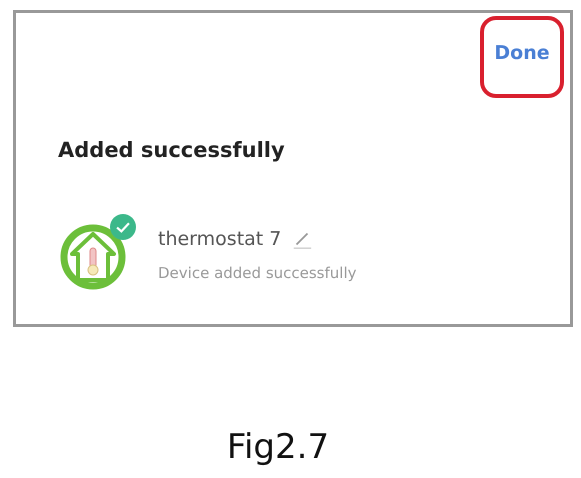  Describe the element at coordinates (172, 150) in the screenshot. I see `page-title: Added successfully` at that location.